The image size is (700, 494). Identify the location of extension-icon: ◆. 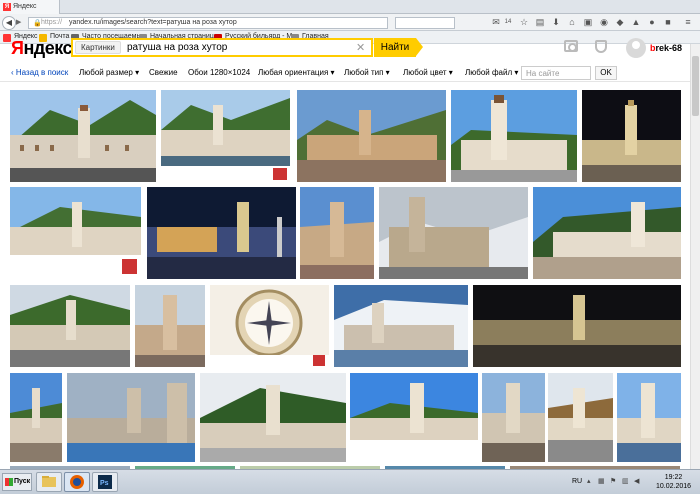
(620, 22).